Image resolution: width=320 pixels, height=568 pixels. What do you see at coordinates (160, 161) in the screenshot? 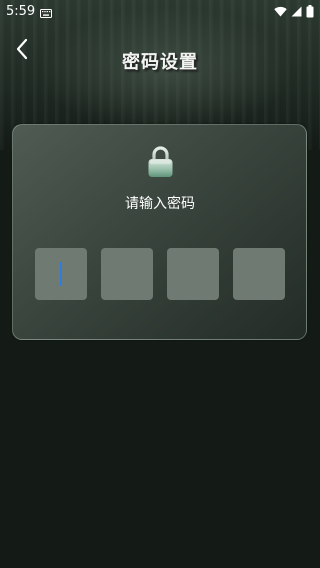
I see `lock-icon` at bounding box center [160, 161].